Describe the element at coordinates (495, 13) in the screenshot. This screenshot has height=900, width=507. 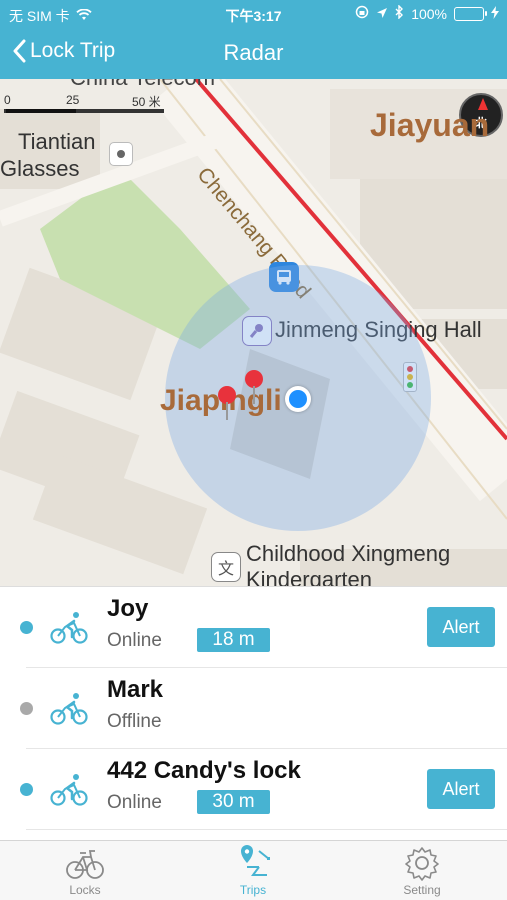
I see `charging-icon` at that location.